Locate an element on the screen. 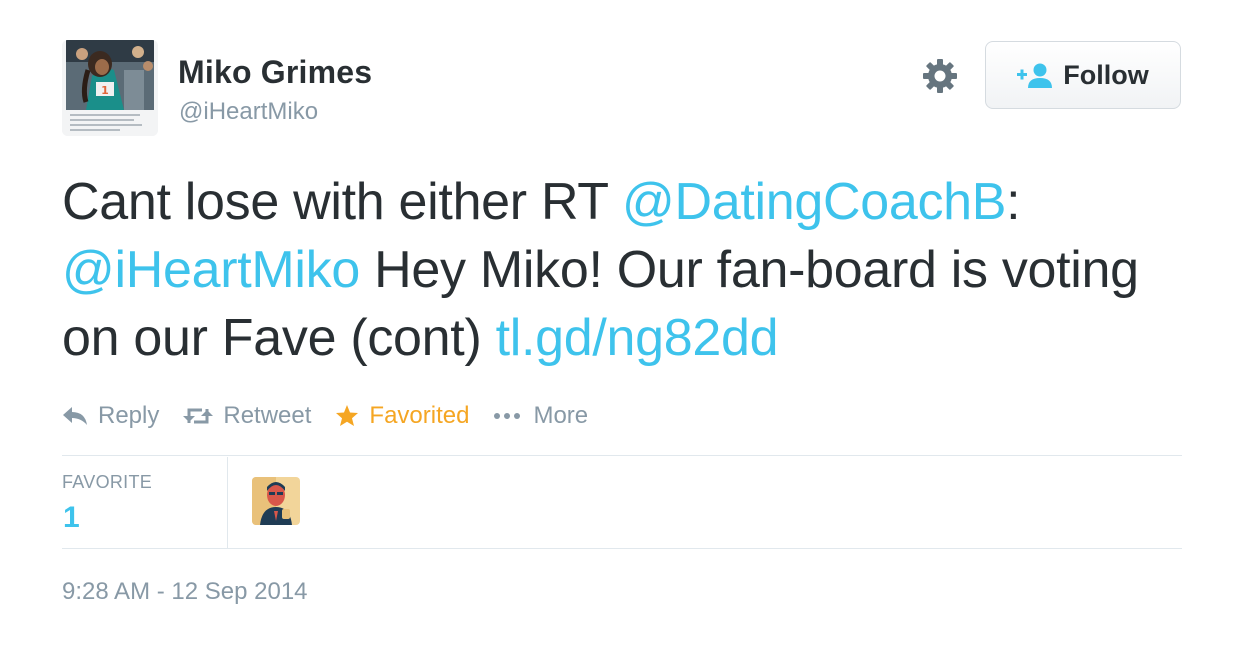  retweet-button: Retweet is located at coordinates (247, 416).